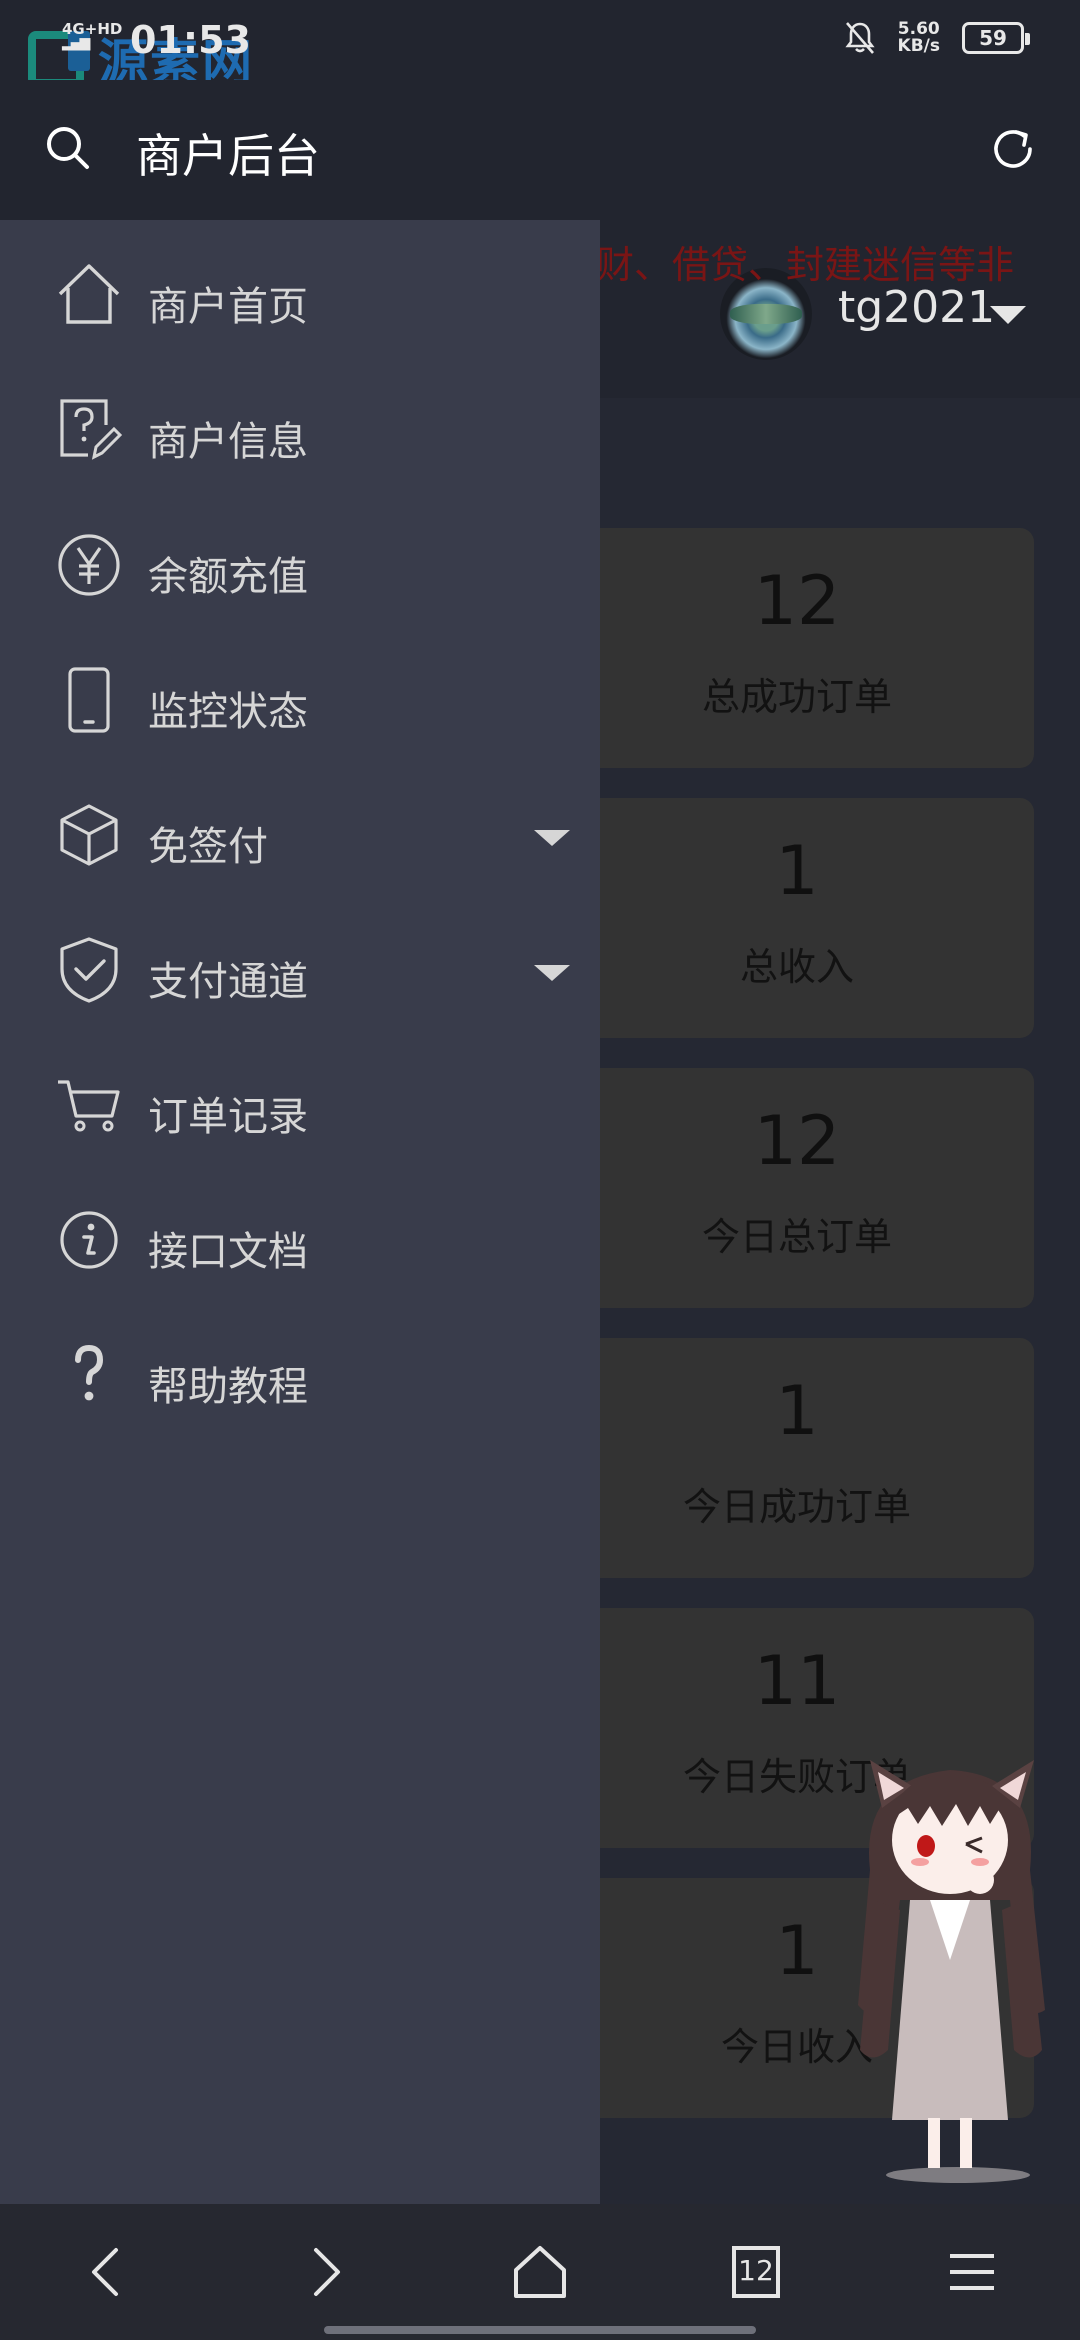  Describe the element at coordinates (796, 1237) in the screenshot. I see `stat-label: 今日总订单` at that location.